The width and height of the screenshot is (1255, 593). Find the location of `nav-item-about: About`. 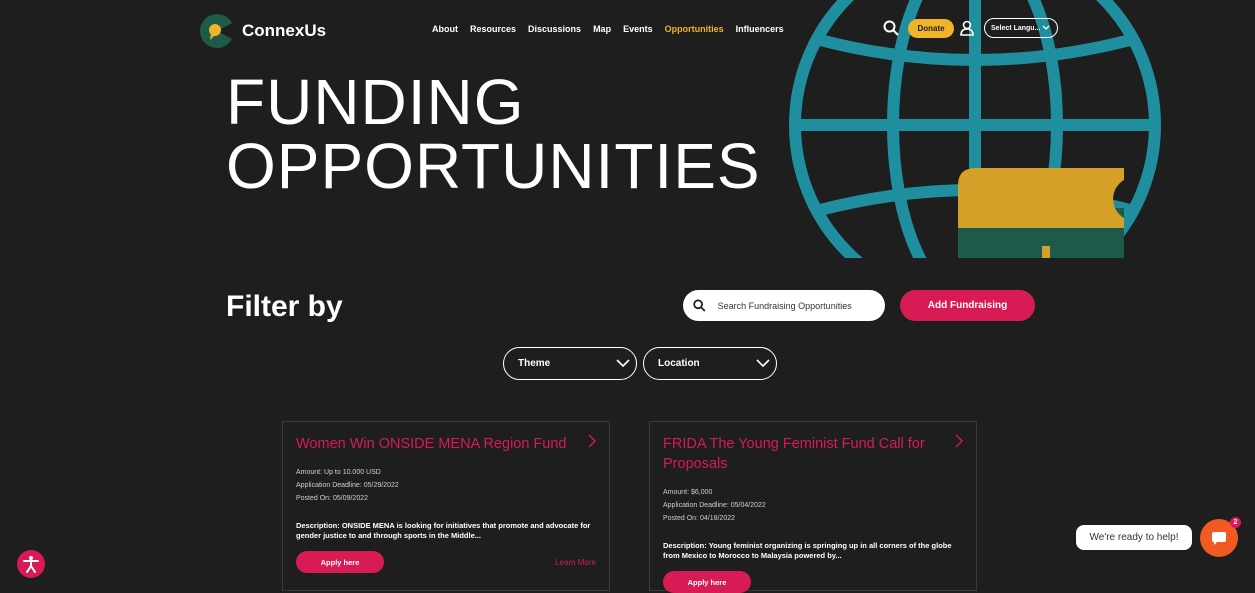

nav-item-about: About is located at coordinates (445, 29).